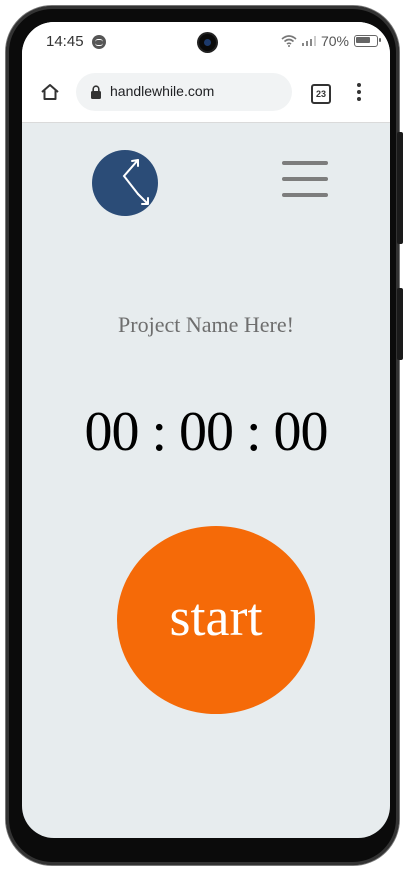 The height and width of the screenshot is (873, 409). I want to click on start-button: start, so click(216, 620).